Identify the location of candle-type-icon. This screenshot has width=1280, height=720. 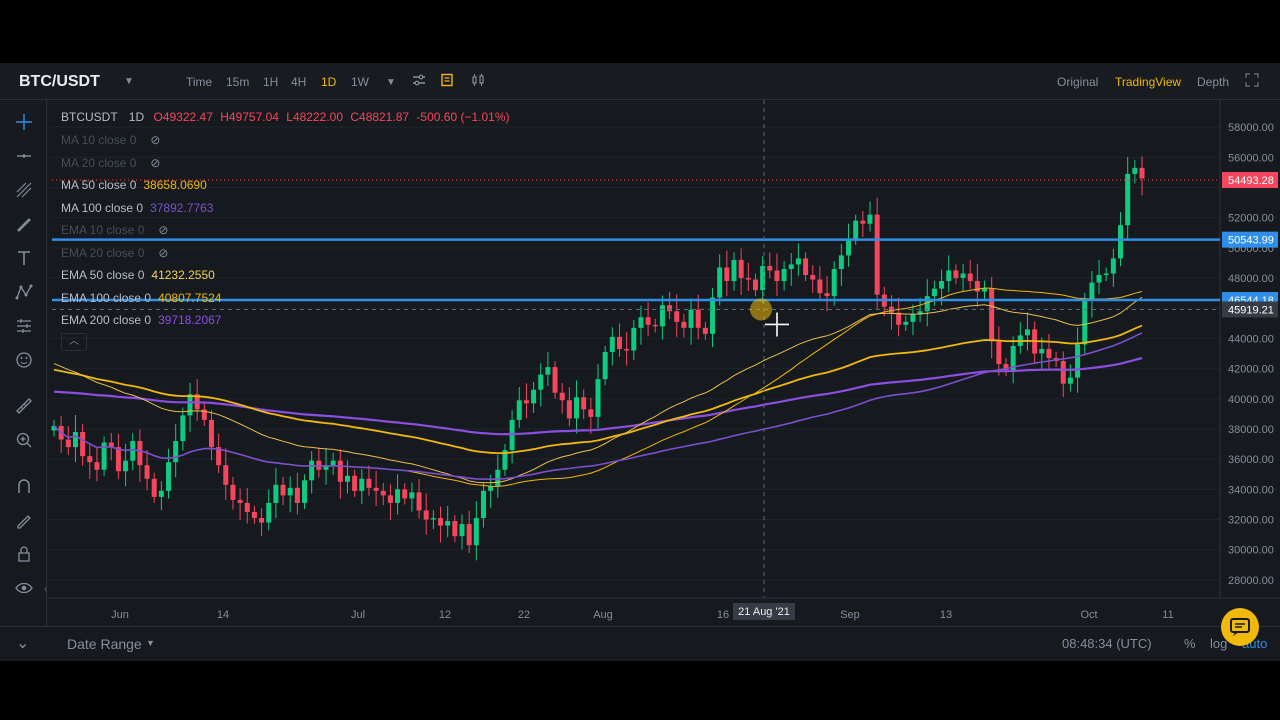
(478, 80).